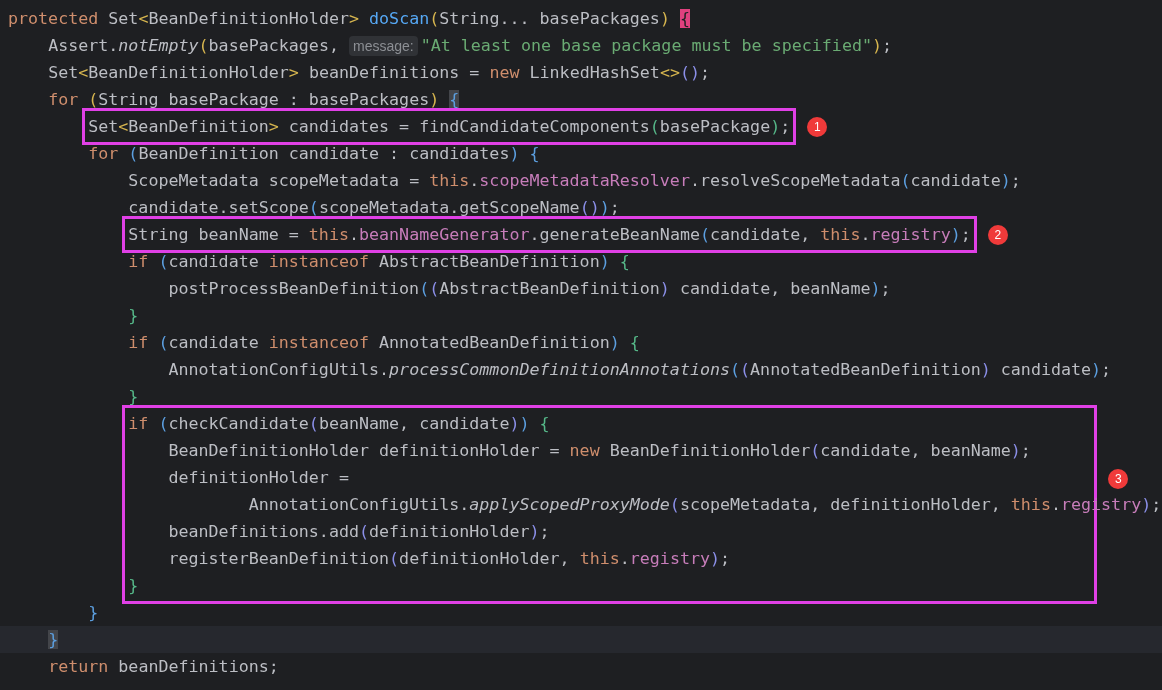 The image size is (1162, 690). What do you see at coordinates (529, 289) in the screenshot?
I see `code-line: postProcessBeanDefinition((AbstractBeanDefinition) candidate, beanName);` at bounding box center [529, 289].